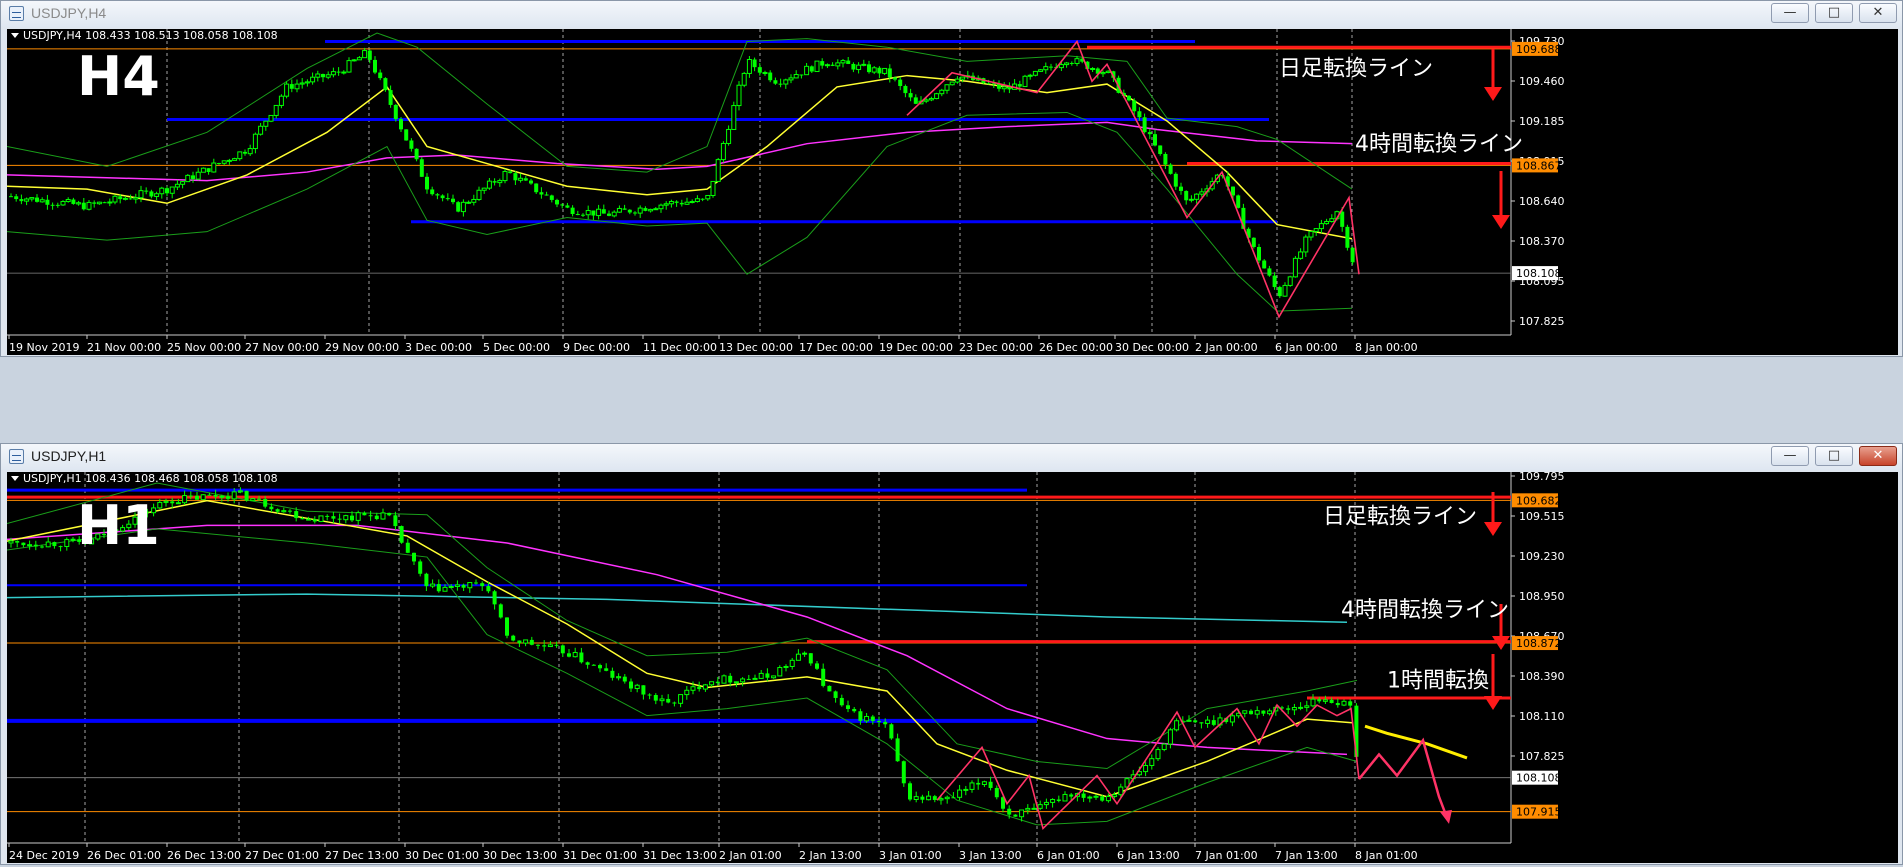 This screenshot has width=1903, height=867. I want to click on time-label: 31 Dec 01:00, so click(600, 855).